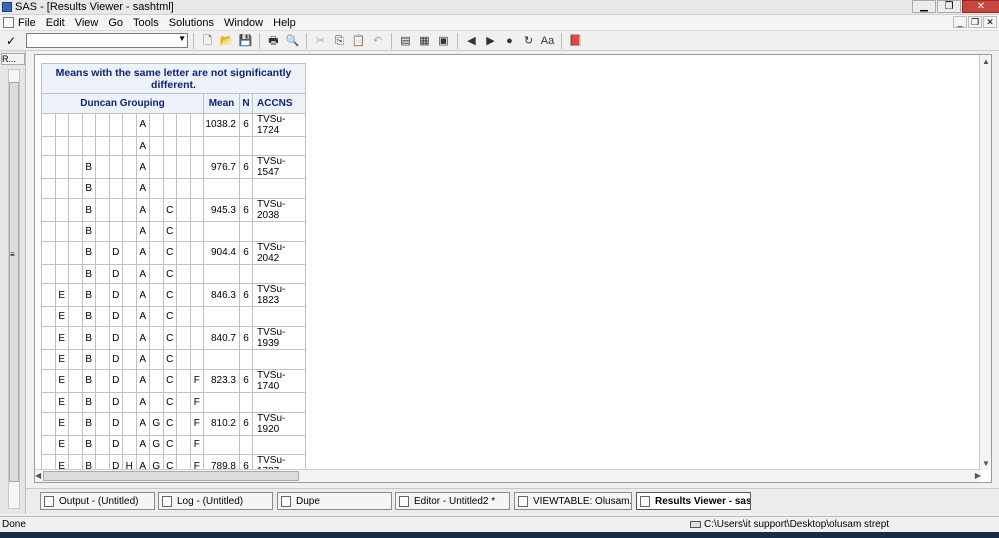 The width and height of the screenshot is (999, 538). Describe the element at coordinates (245, 41) in the screenshot. I see `save-icon: 💾` at that location.